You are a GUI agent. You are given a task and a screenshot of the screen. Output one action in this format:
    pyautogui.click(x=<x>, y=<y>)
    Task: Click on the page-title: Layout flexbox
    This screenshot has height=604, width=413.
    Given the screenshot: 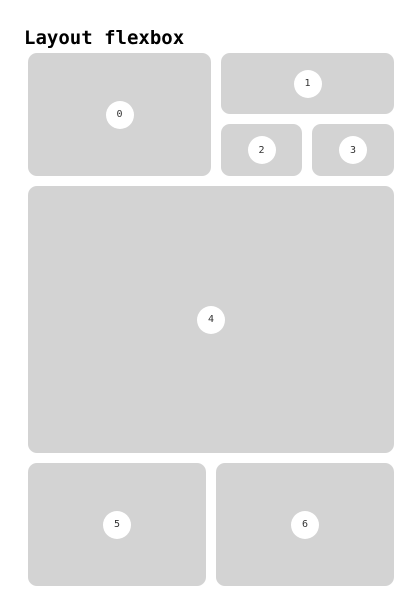 What is the action you would take?
    pyautogui.click(x=104, y=38)
    